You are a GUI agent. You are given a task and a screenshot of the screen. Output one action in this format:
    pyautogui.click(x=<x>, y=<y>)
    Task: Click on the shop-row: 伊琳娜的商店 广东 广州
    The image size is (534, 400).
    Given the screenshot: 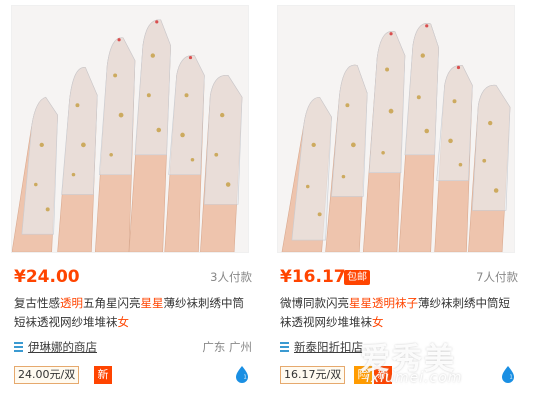 What is the action you would take?
    pyautogui.click(x=133, y=347)
    